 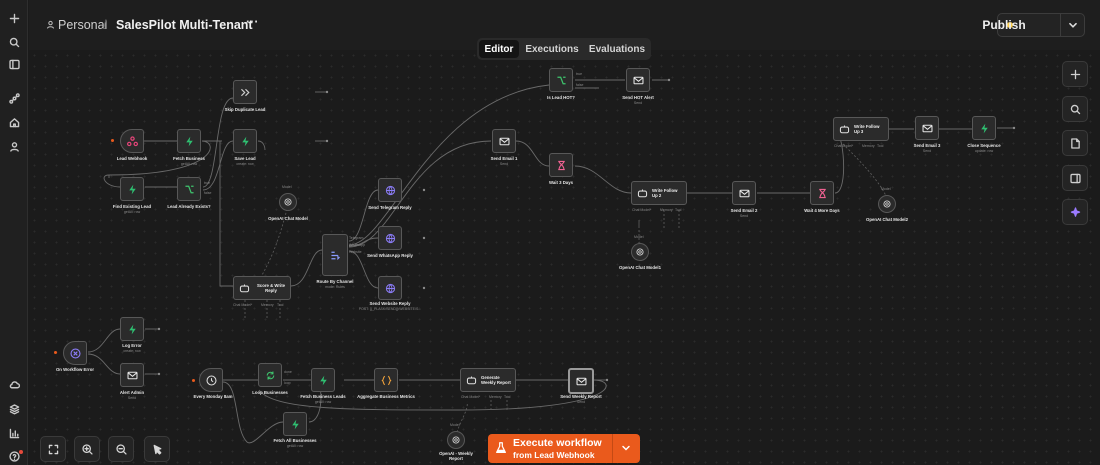 I want to click on publish-button: Publish, so click(x=1033, y=25).